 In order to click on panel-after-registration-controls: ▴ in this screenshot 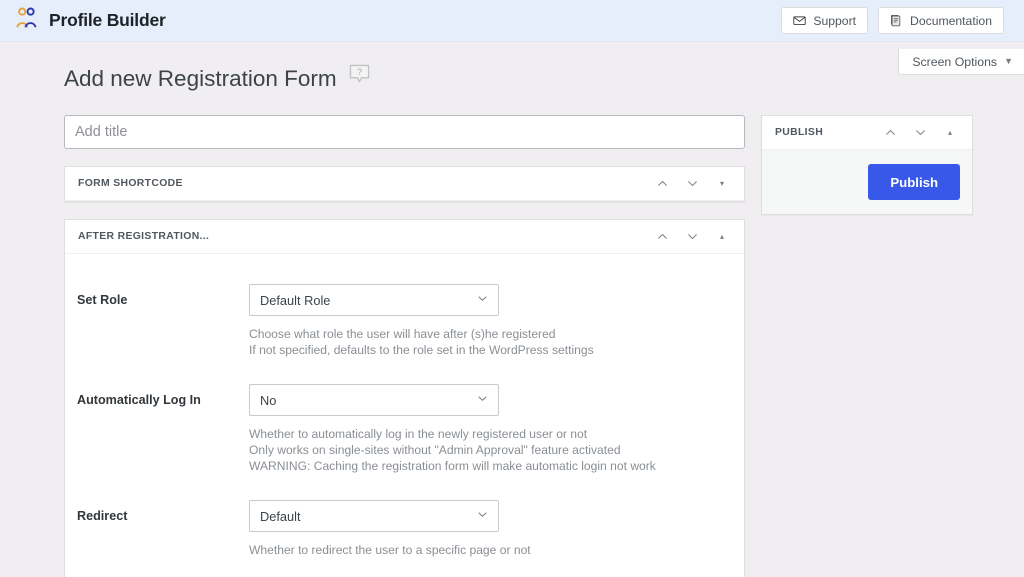, I will do `click(692, 237)`.